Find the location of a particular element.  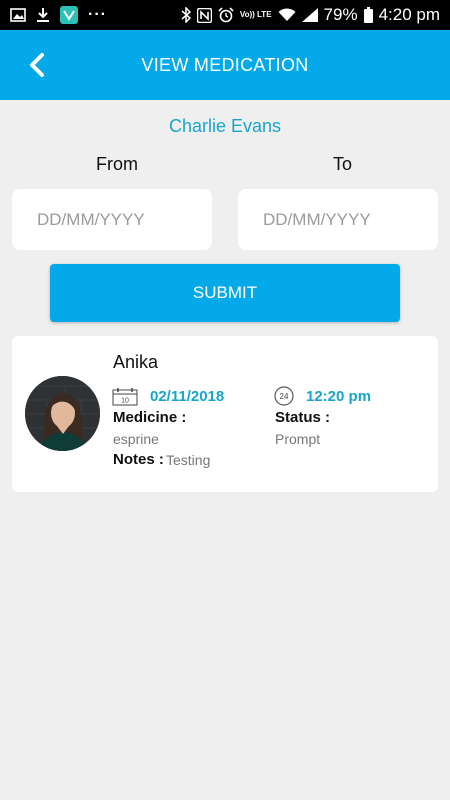

avatar is located at coordinates (62, 413).